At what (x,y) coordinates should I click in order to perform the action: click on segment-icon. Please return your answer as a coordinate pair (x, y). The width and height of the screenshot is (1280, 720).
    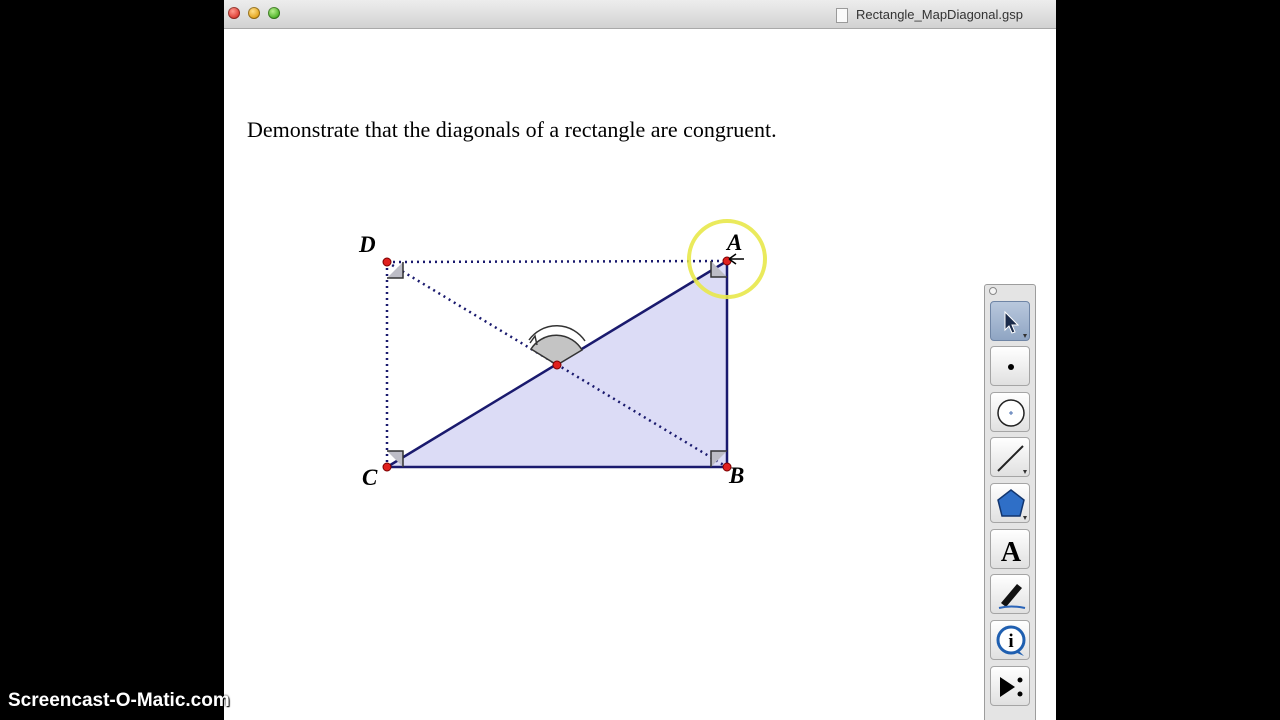
    Looking at the image, I should click on (1012, 459).